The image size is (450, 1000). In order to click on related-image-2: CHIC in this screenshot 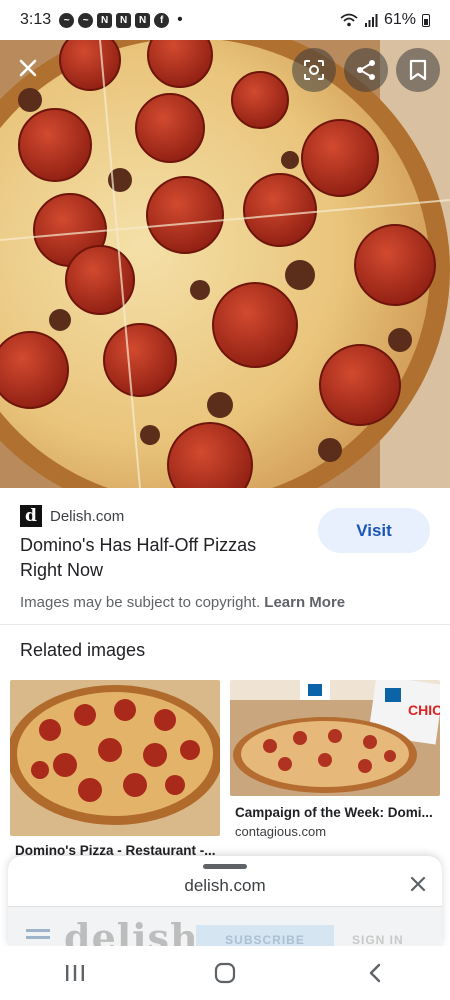, I will do `click(335, 738)`.